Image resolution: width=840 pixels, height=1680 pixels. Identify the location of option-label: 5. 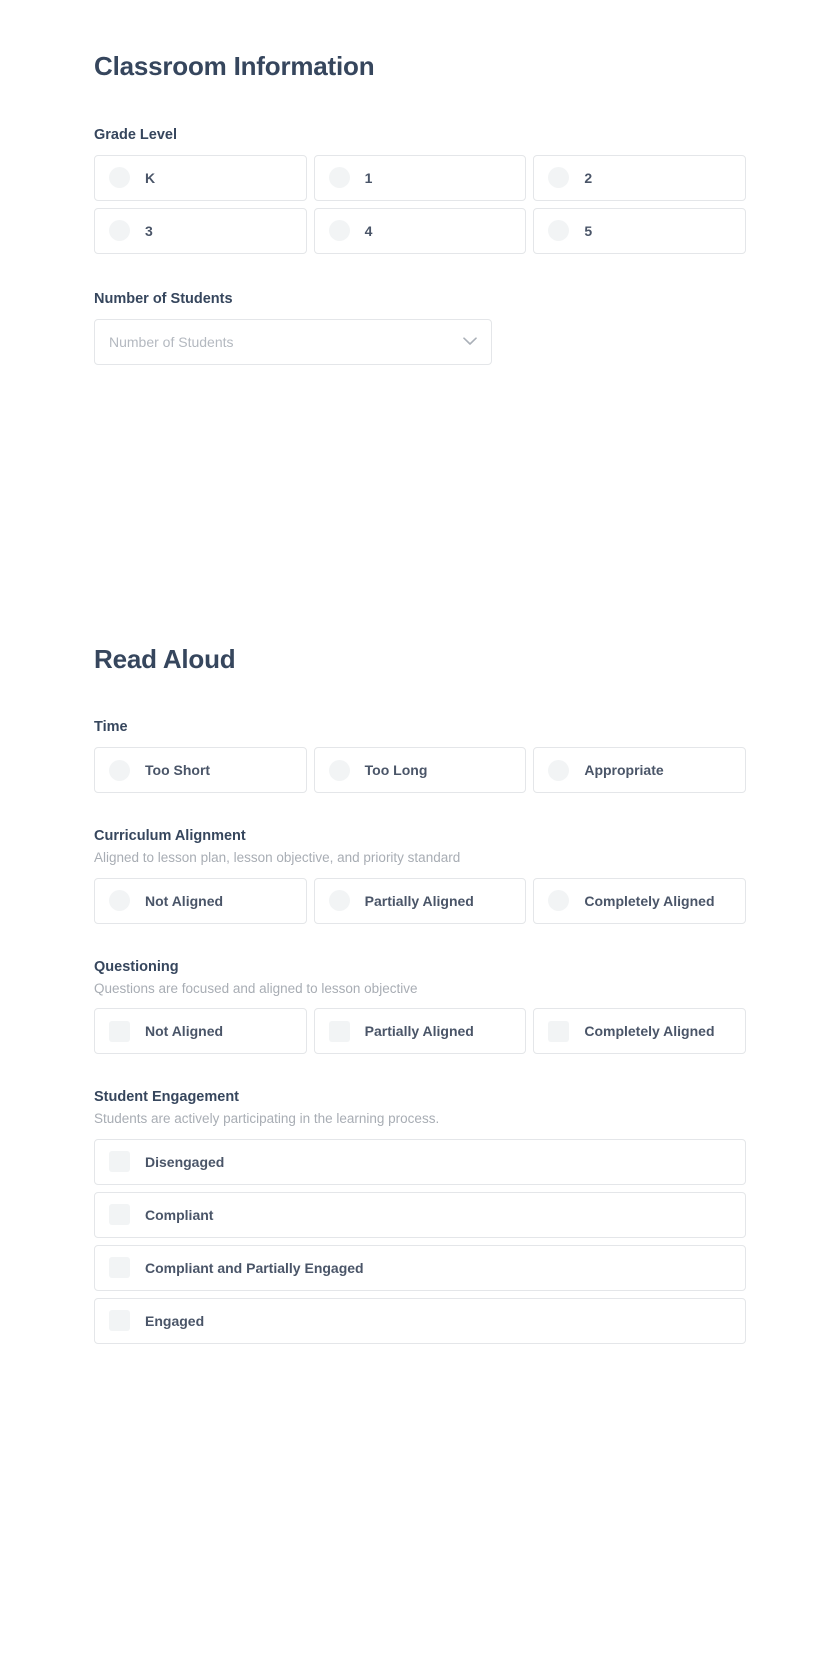
(588, 230).